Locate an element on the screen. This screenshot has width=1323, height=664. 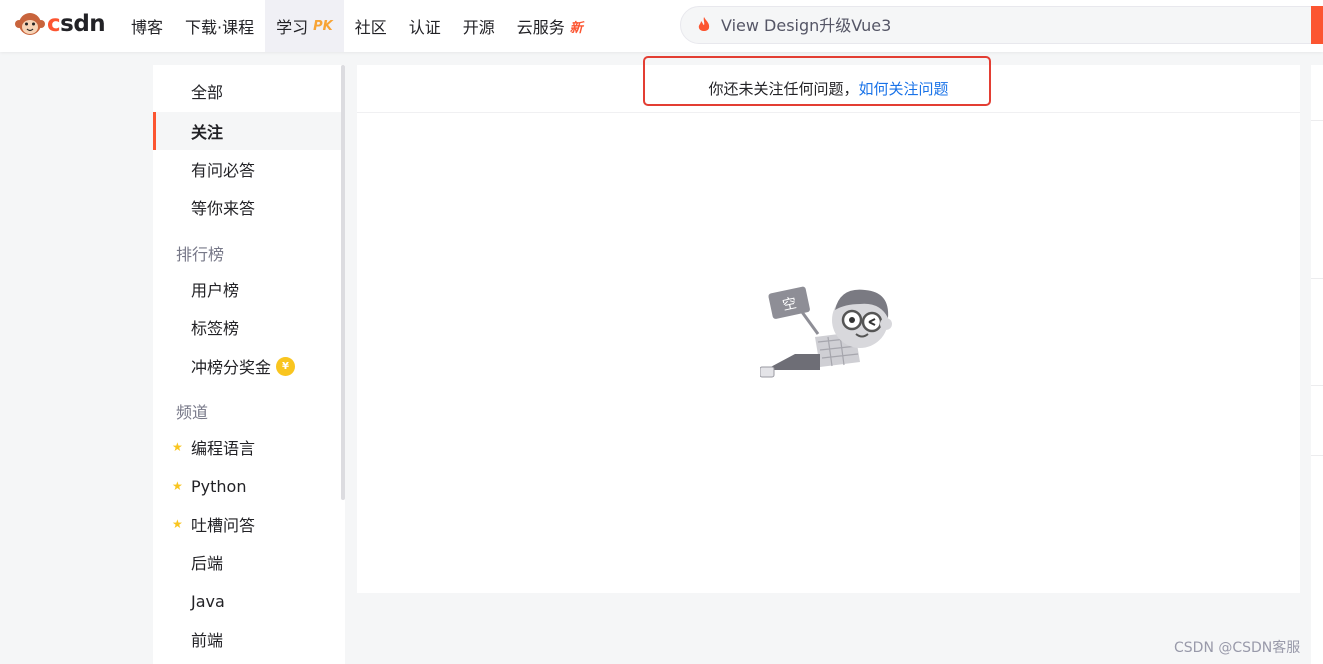
coin-icon: ¥ is located at coordinates (286, 366).